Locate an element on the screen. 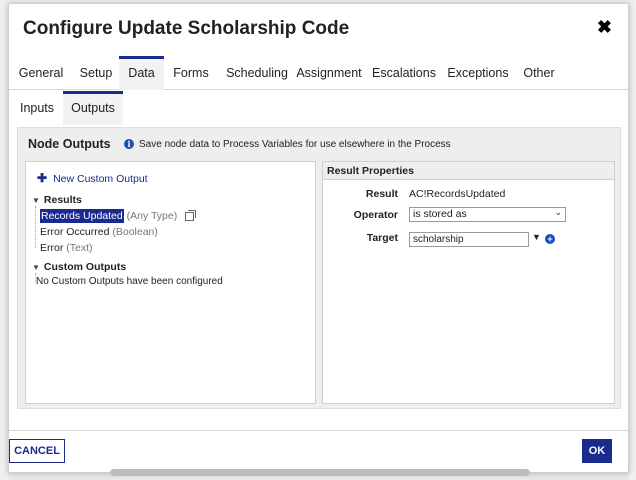 The image size is (636, 480). result-item-error: Error (Text) is located at coordinates (66, 248).